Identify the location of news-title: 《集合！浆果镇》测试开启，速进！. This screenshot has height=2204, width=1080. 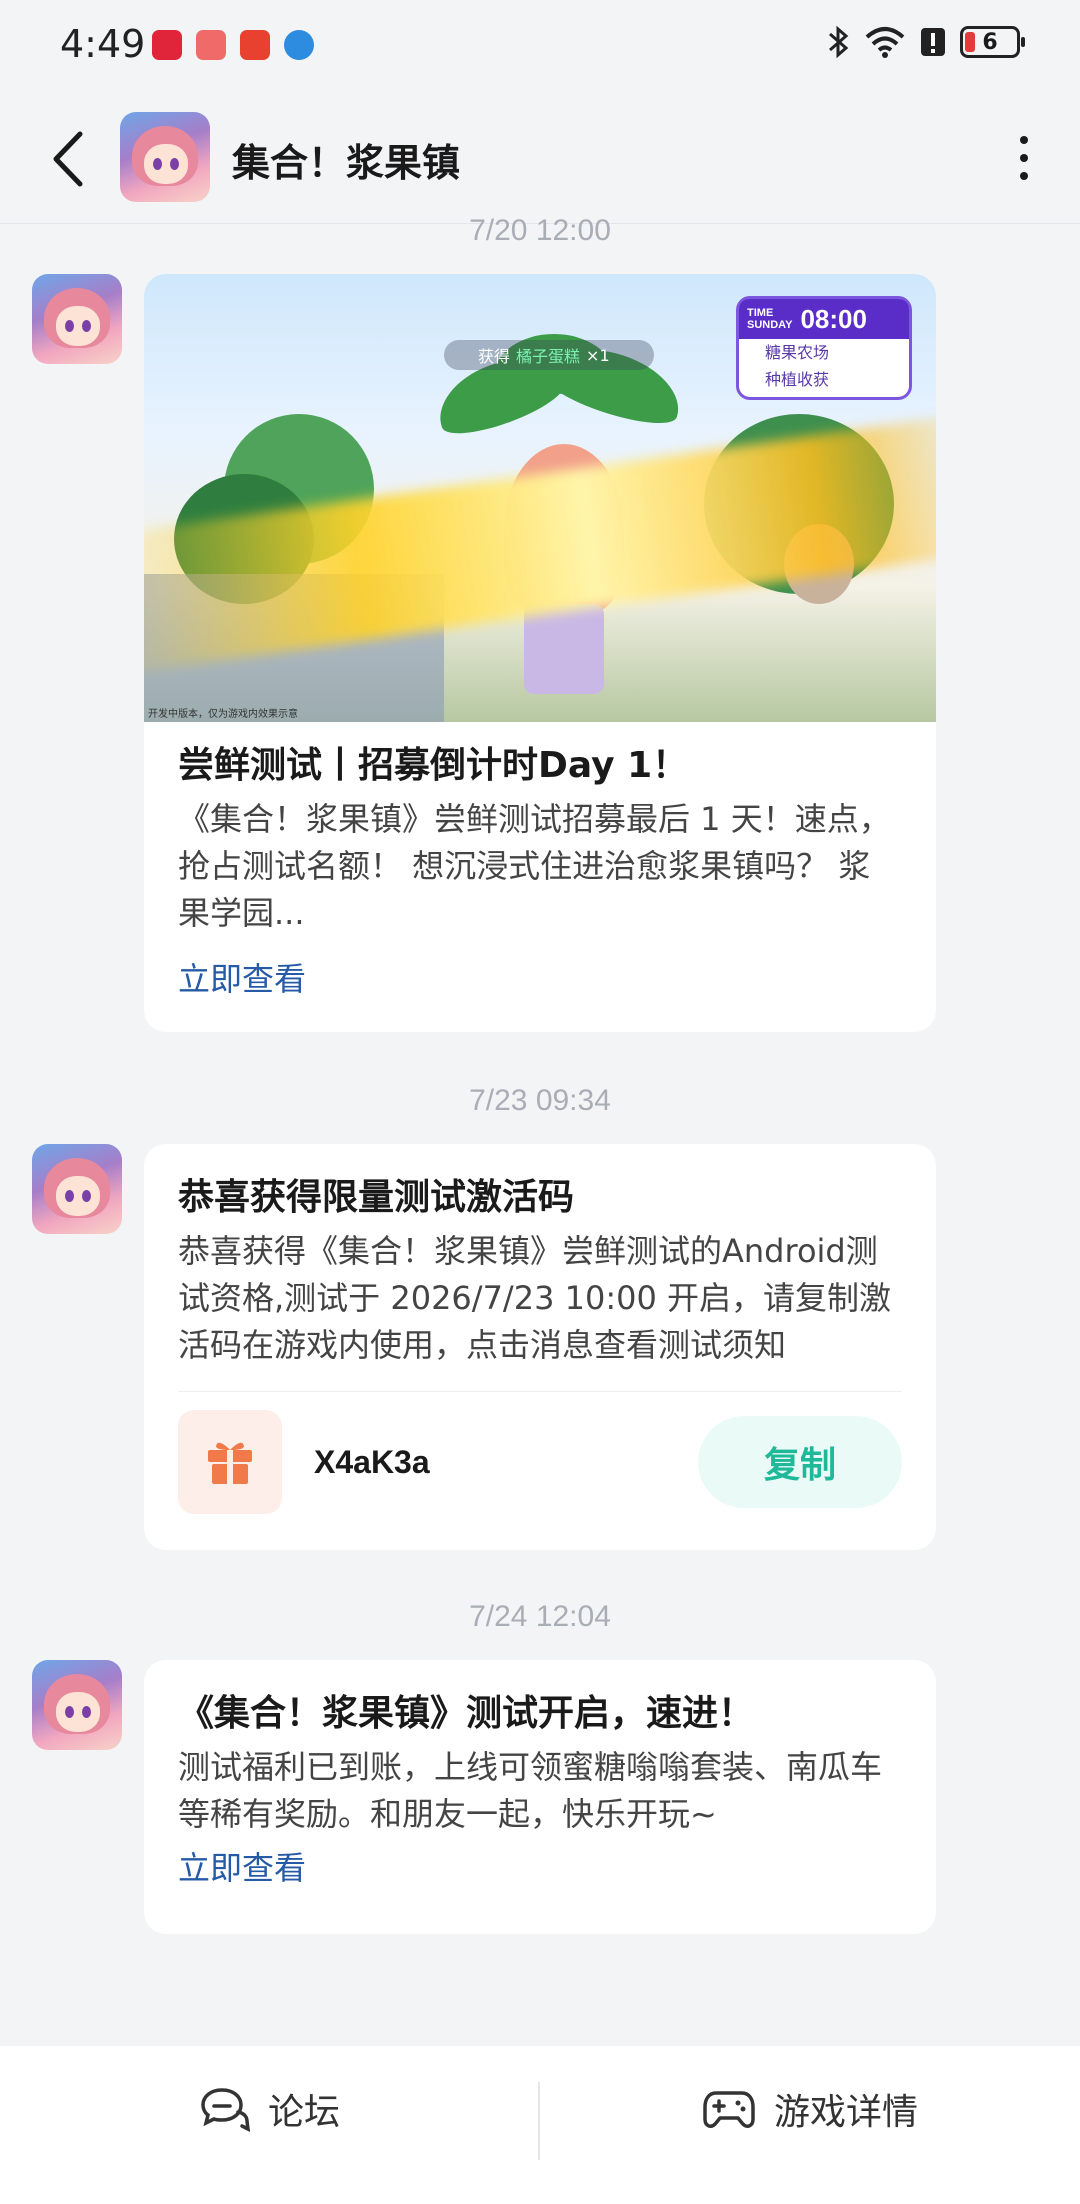
(466, 1713).